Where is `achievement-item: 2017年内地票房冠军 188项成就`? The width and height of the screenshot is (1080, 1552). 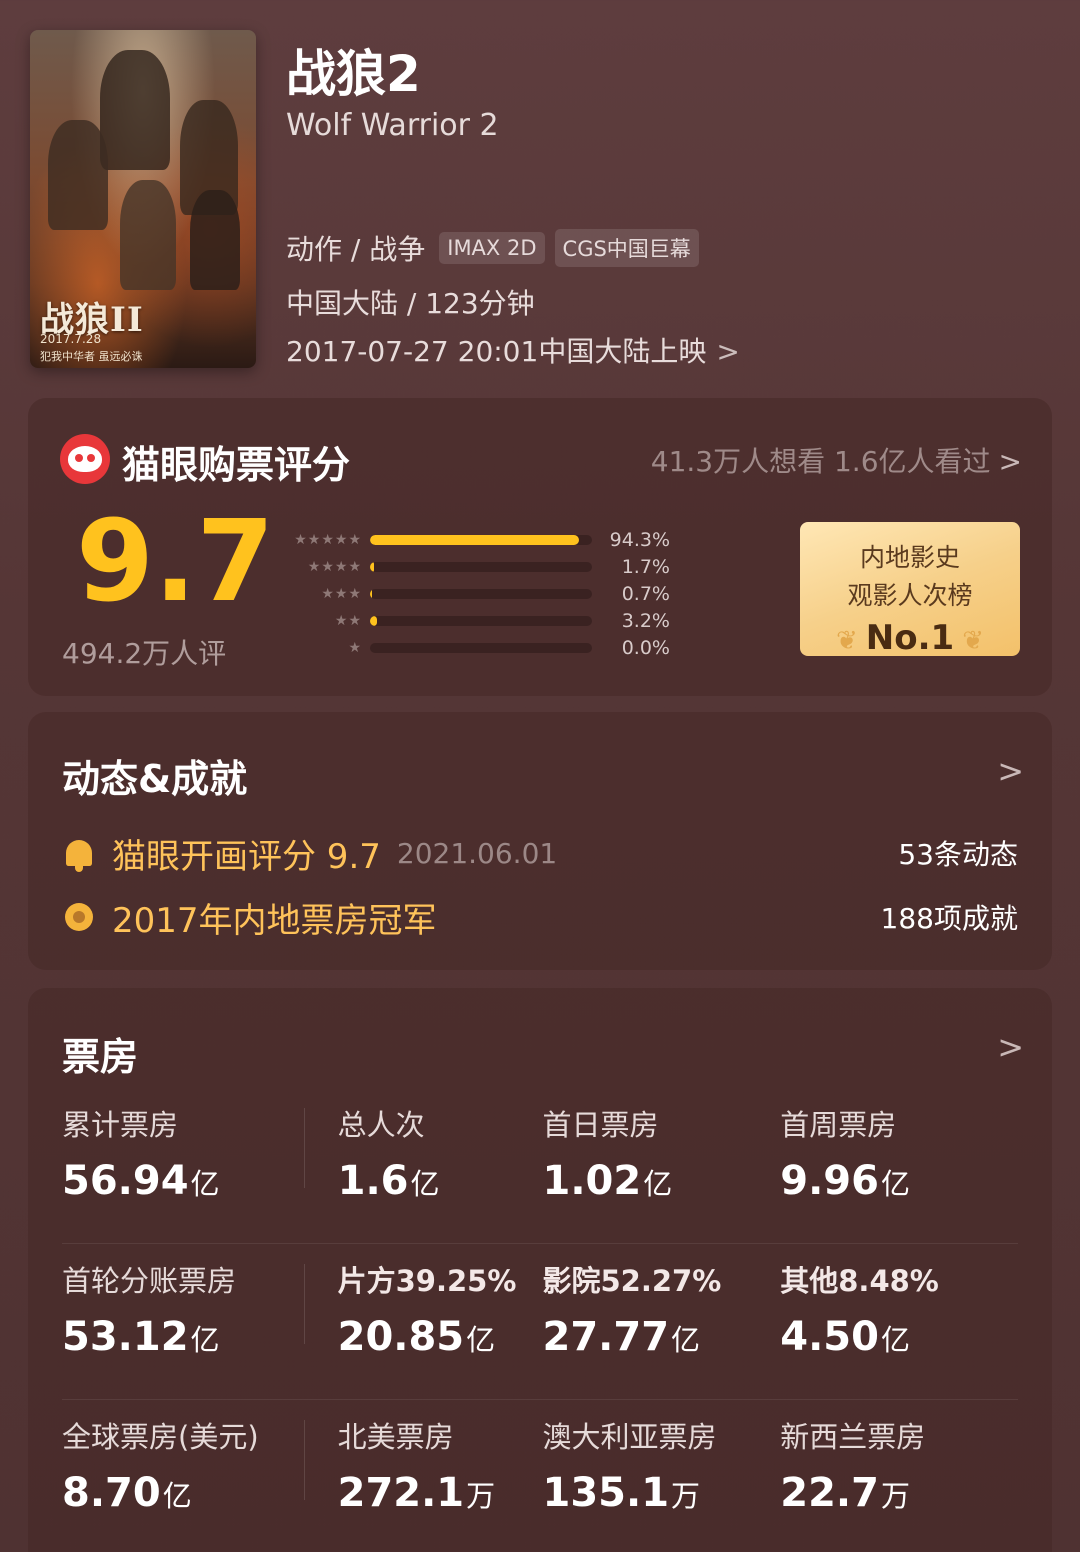
achievement-item: 2017年内地票房冠军 188项成就 is located at coordinates (540, 917).